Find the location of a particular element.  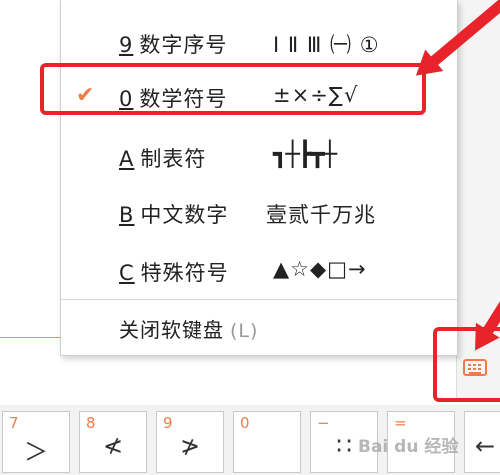

menu-item-table-symbols: A 制表符 ┓┼┣┳┼ is located at coordinates (259, 156).